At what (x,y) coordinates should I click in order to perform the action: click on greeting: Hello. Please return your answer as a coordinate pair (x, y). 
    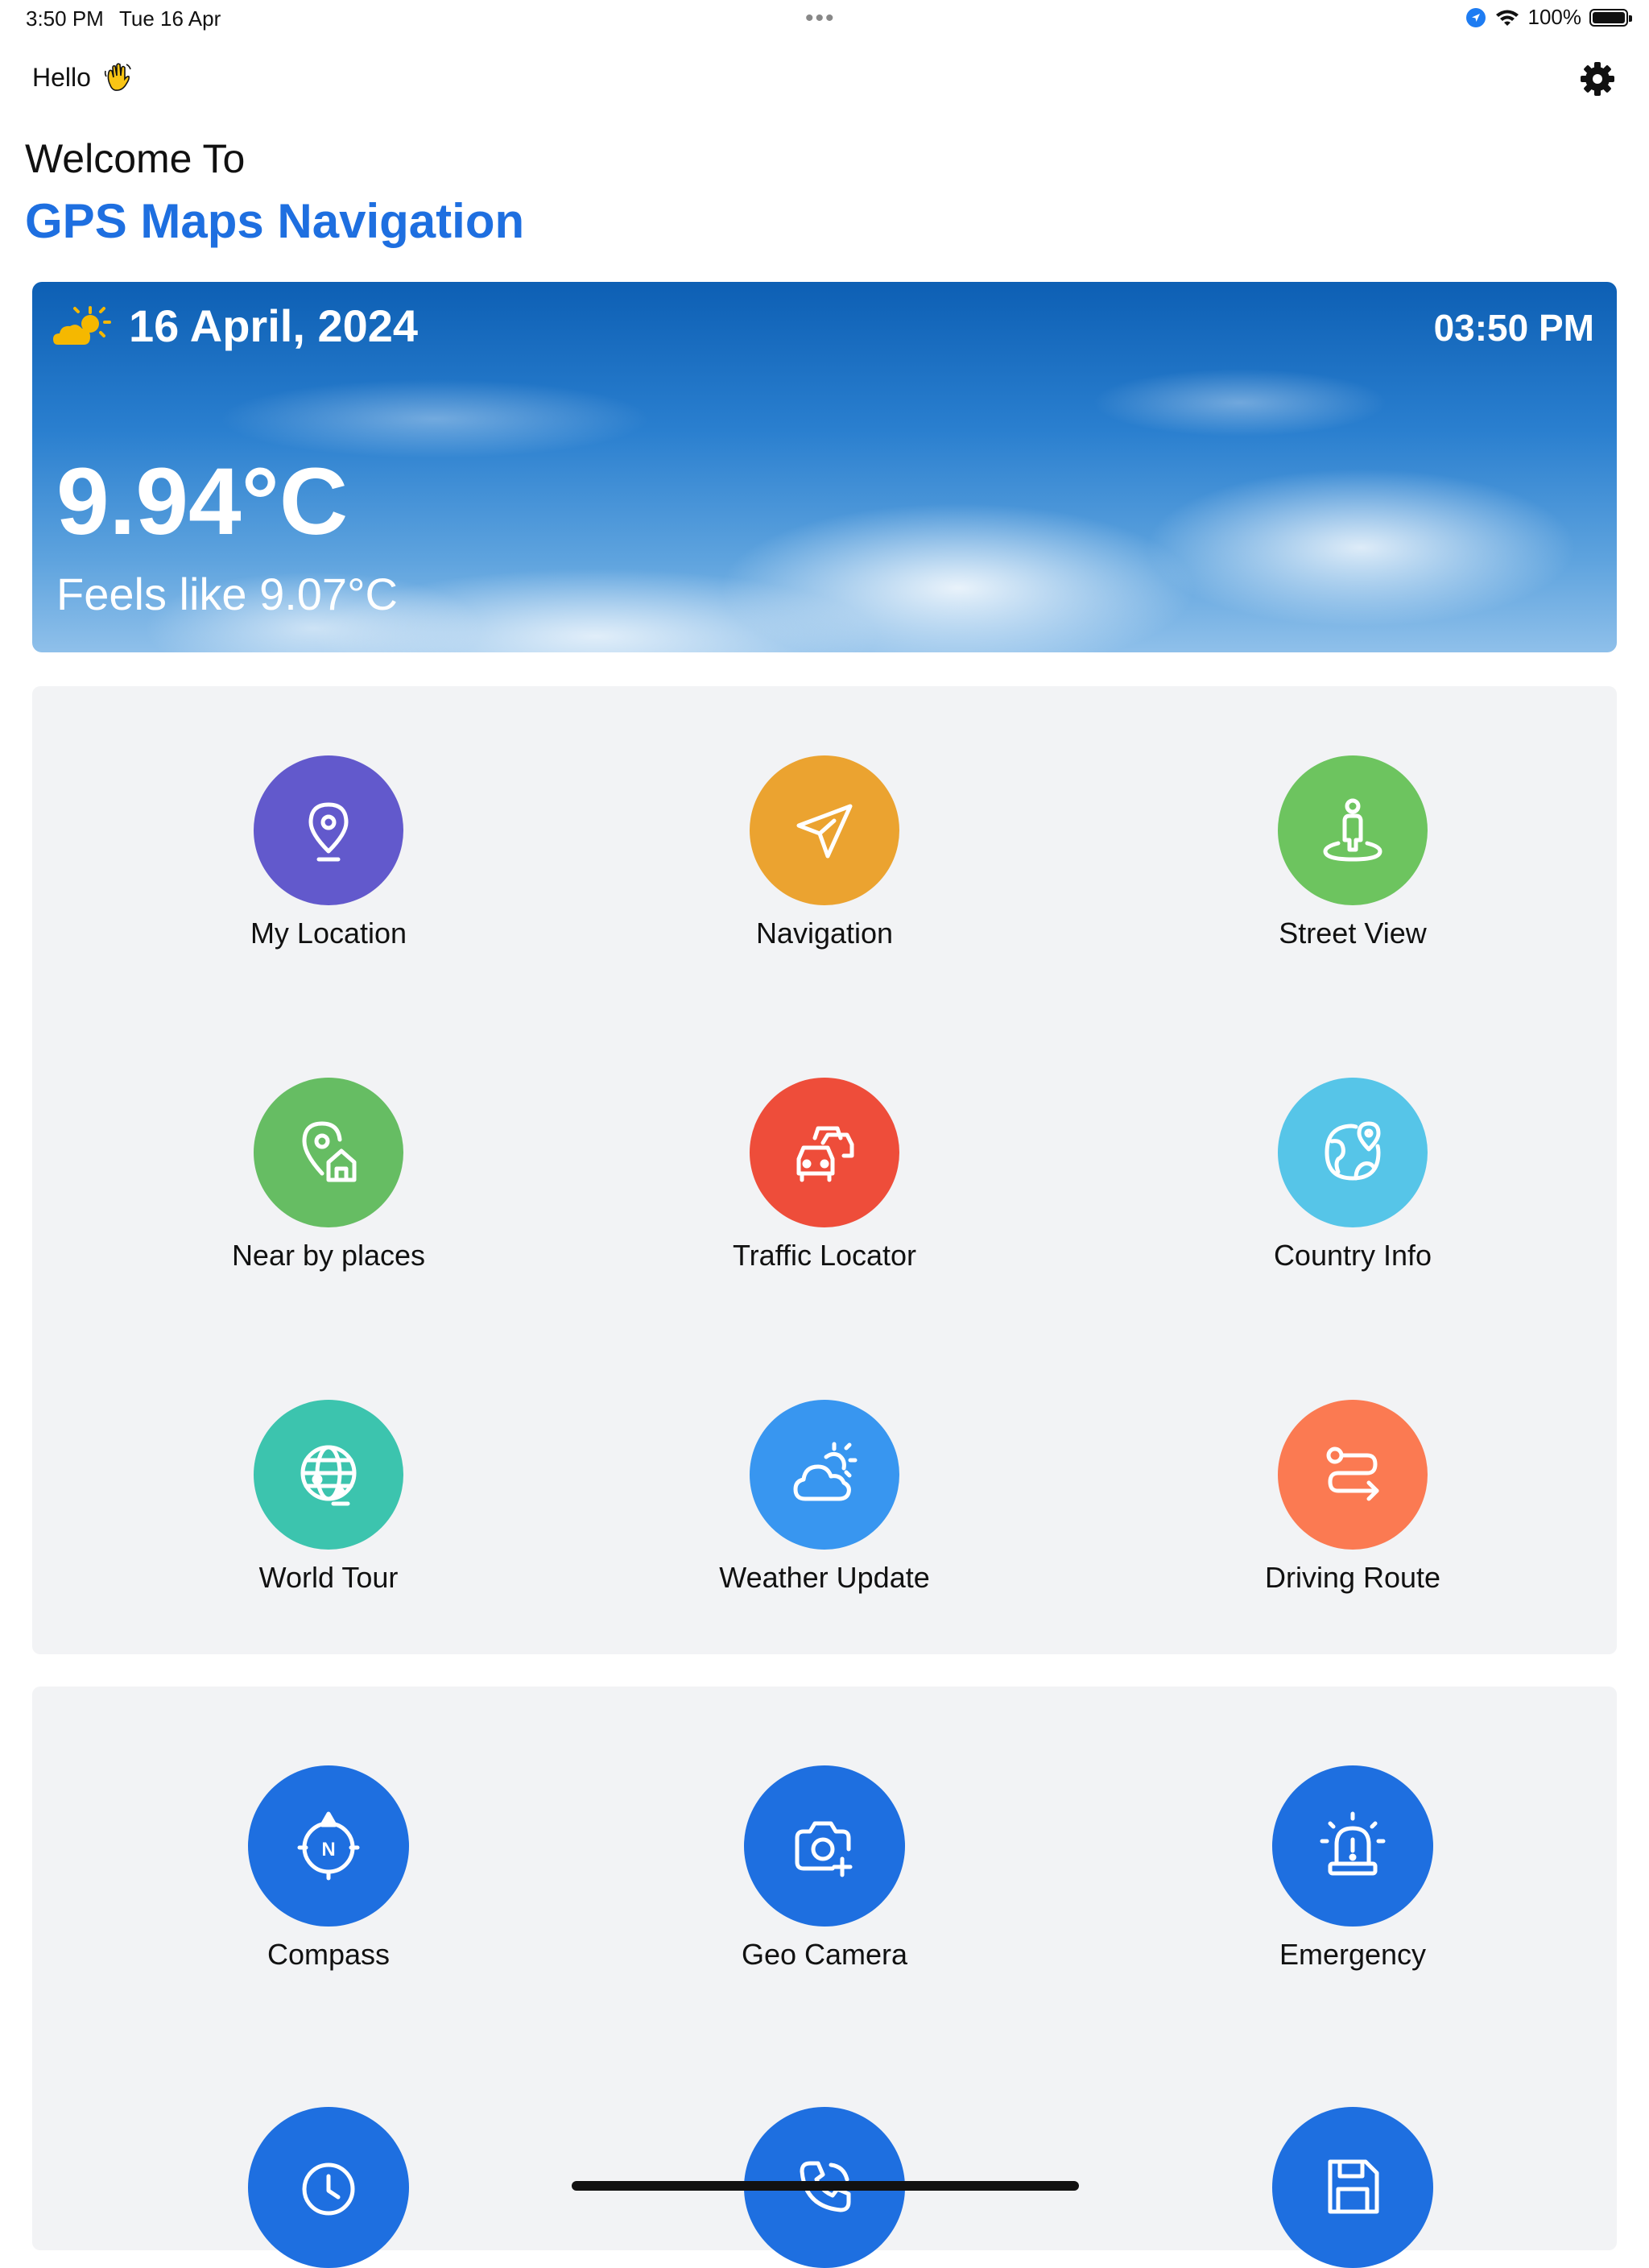
    Looking at the image, I should click on (82, 77).